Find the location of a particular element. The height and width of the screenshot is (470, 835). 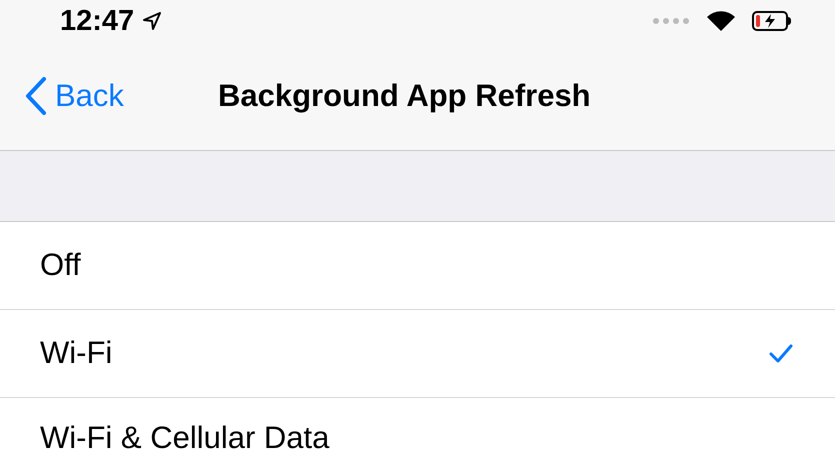

back-button: Back is located at coordinates (62, 96).